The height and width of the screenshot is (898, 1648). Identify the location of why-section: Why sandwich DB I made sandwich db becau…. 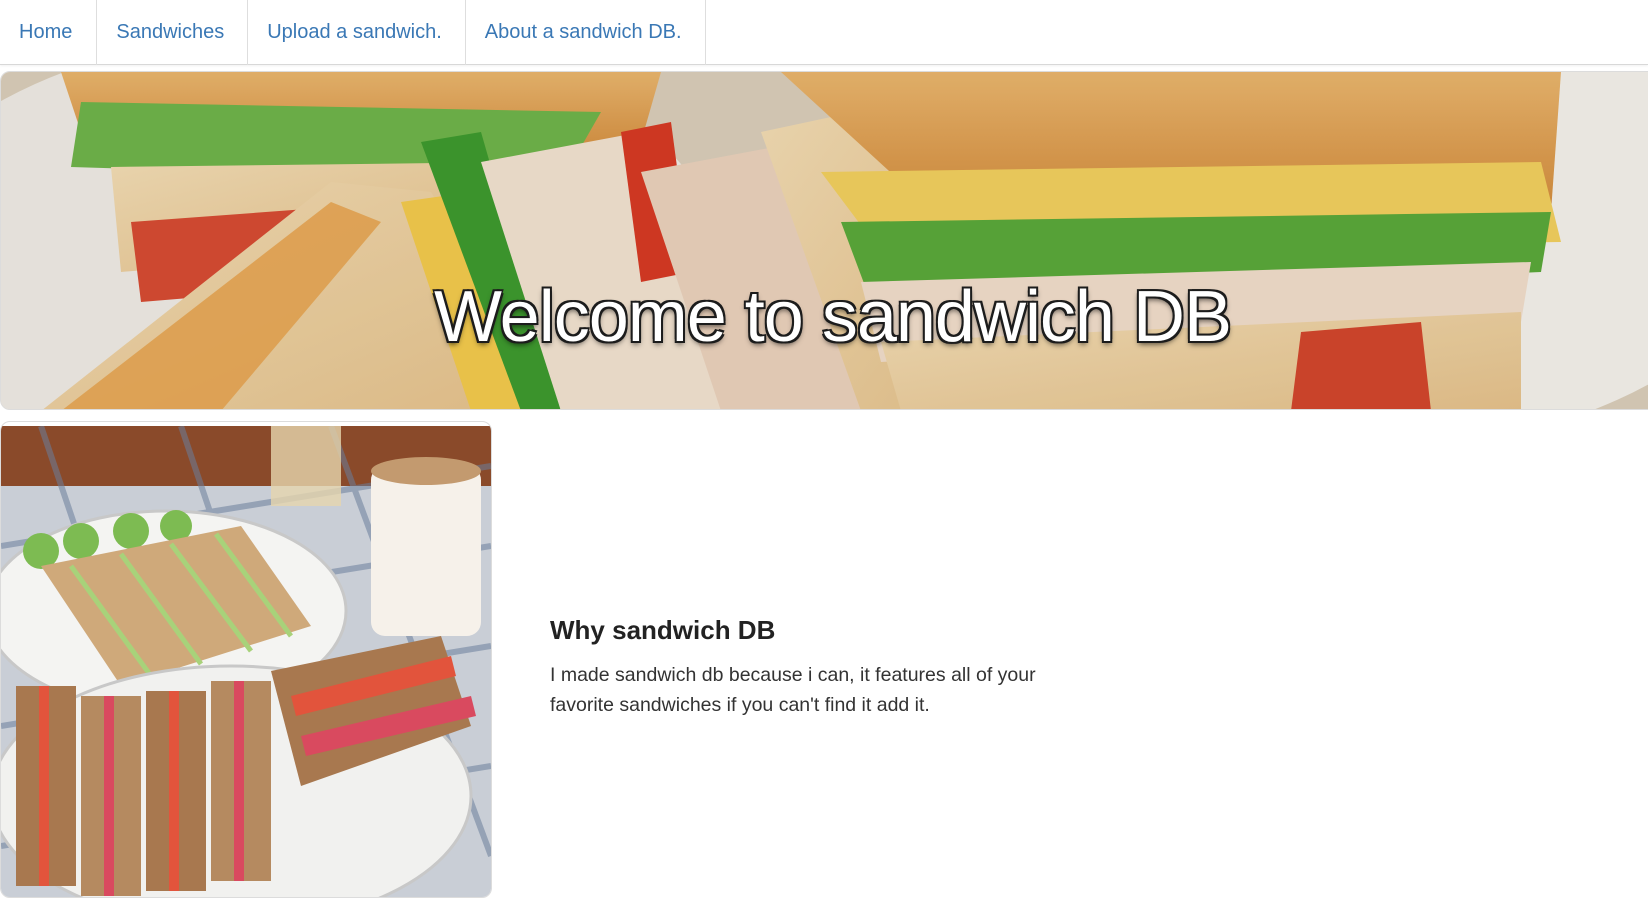
(810, 667).